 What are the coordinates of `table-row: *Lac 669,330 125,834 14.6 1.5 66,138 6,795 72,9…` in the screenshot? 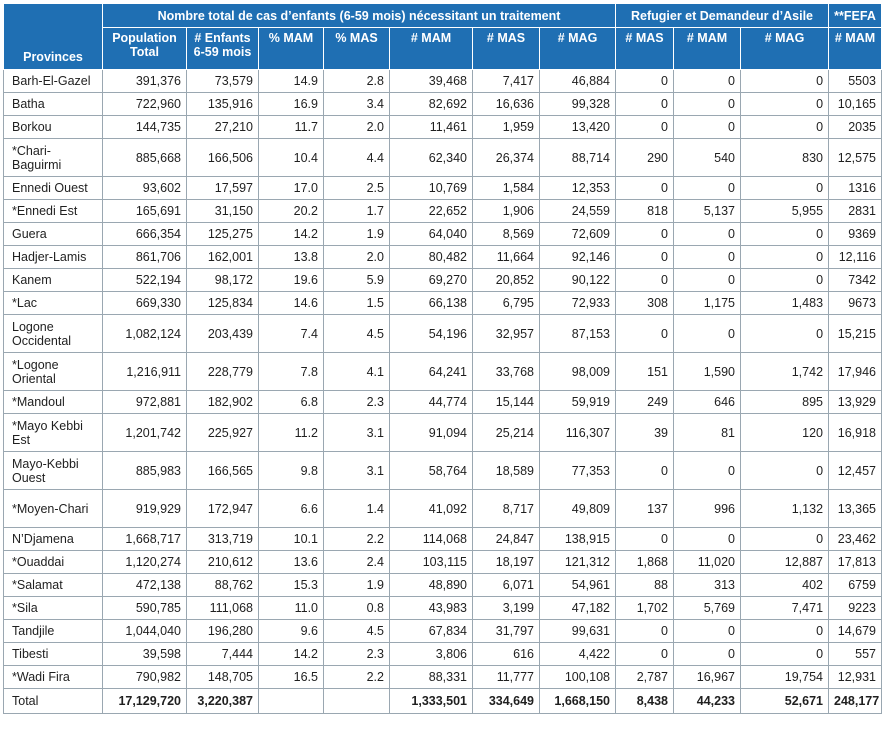 It's located at (443, 303).